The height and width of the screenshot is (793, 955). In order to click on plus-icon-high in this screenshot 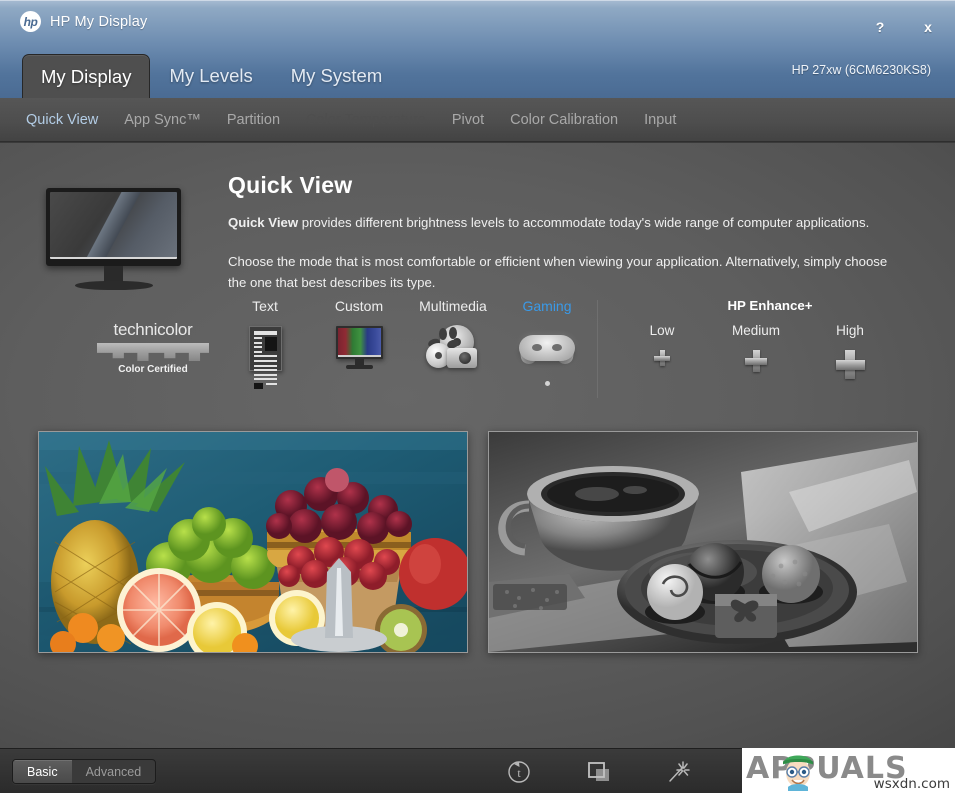, I will do `click(850, 364)`.